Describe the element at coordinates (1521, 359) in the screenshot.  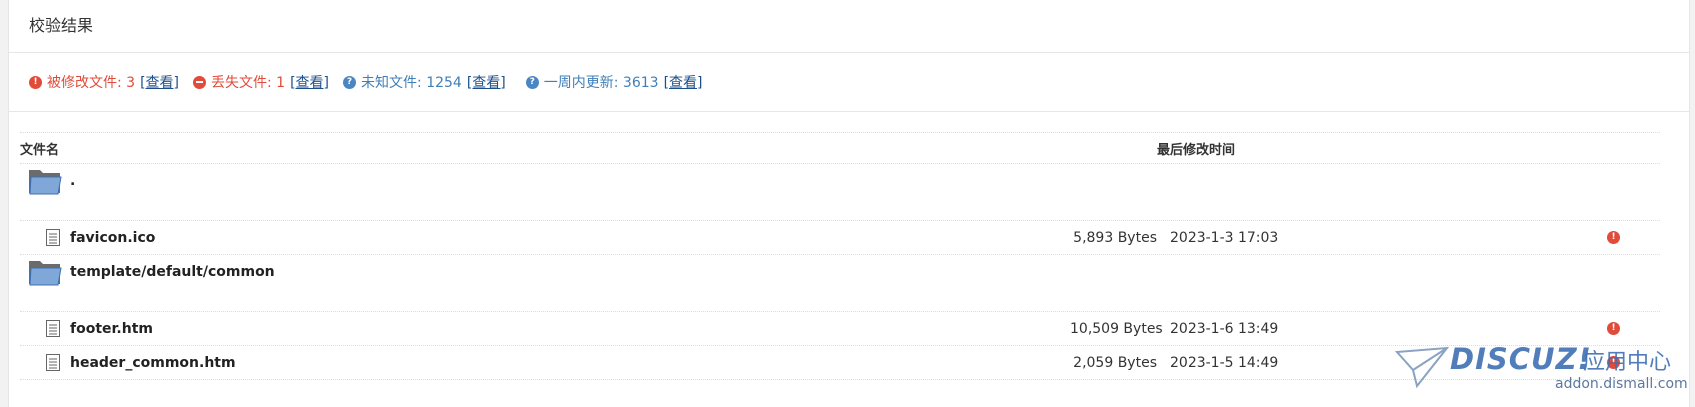
I see `watermark-brand: DISCUZ!` at that location.